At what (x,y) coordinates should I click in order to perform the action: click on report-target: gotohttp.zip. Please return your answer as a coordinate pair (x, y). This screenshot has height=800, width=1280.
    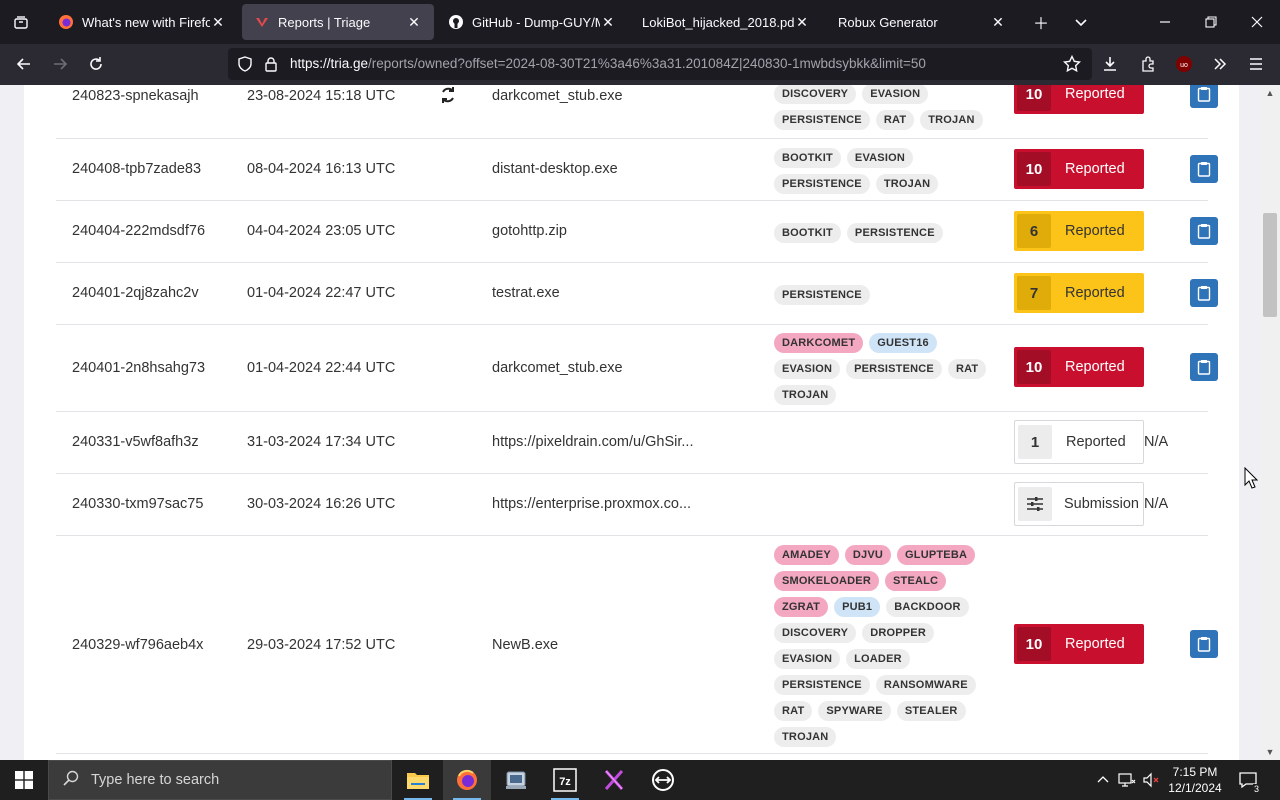
    Looking at the image, I should click on (529, 231).